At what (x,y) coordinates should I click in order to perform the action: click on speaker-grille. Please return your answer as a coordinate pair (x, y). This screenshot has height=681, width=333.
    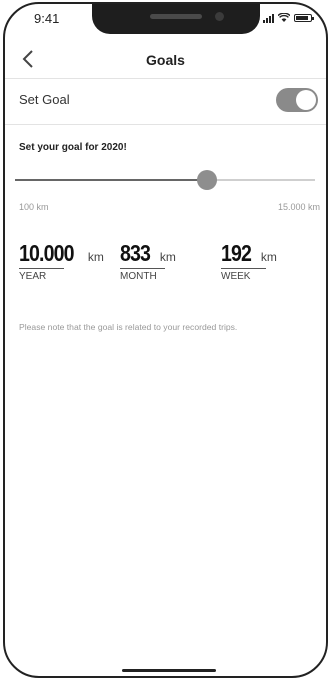
    Looking at the image, I should click on (176, 16).